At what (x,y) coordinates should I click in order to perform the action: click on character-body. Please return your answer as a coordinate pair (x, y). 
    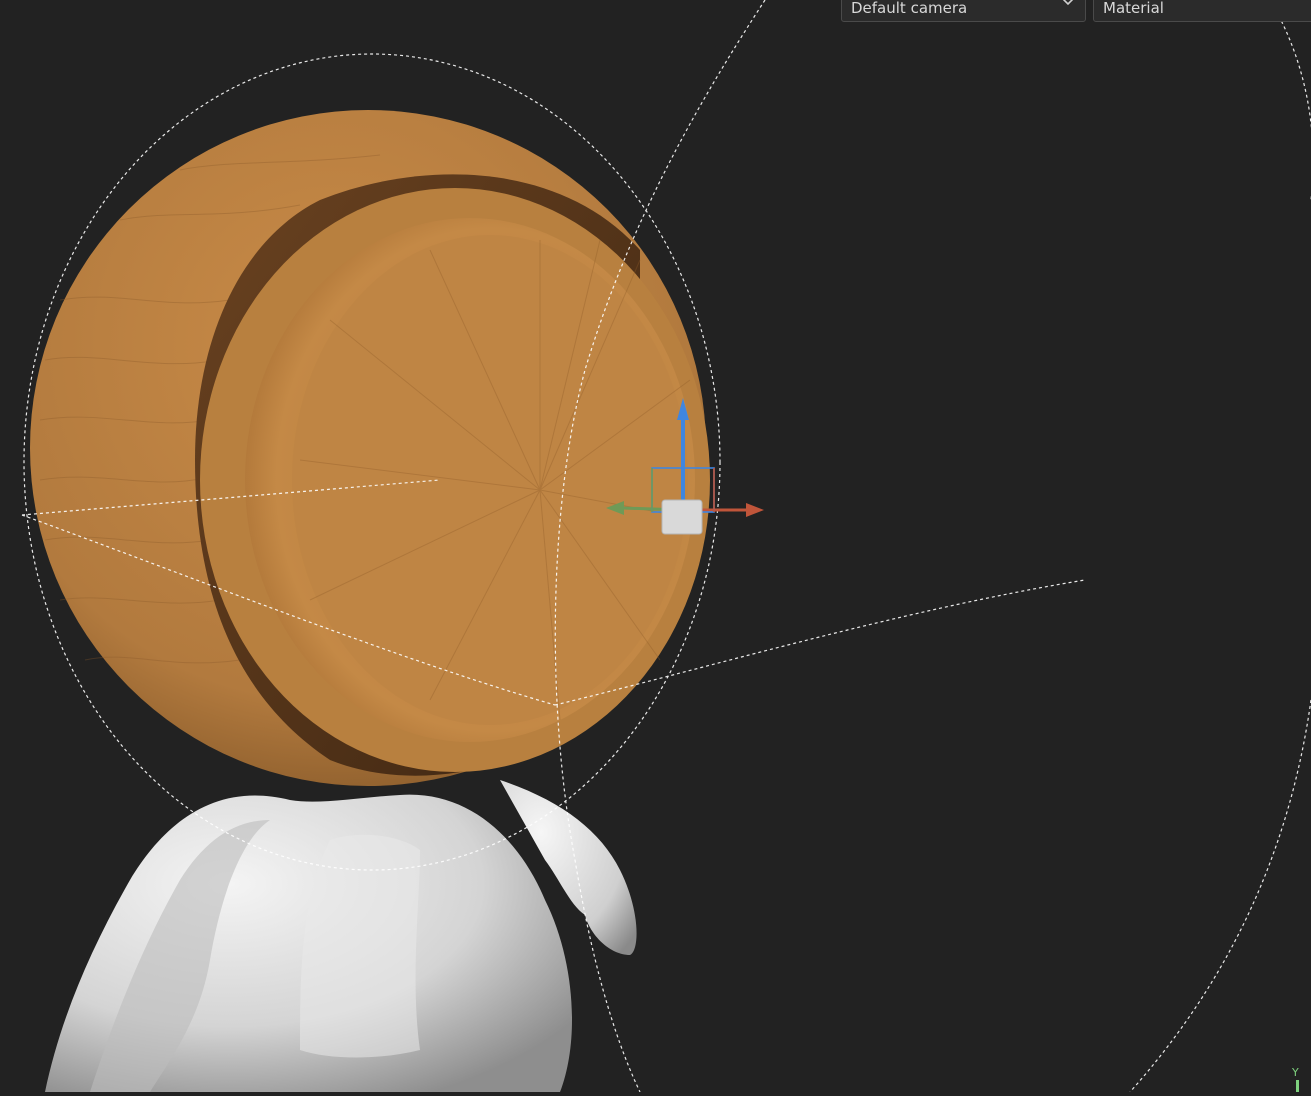
    Looking at the image, I should click on (341, 936).